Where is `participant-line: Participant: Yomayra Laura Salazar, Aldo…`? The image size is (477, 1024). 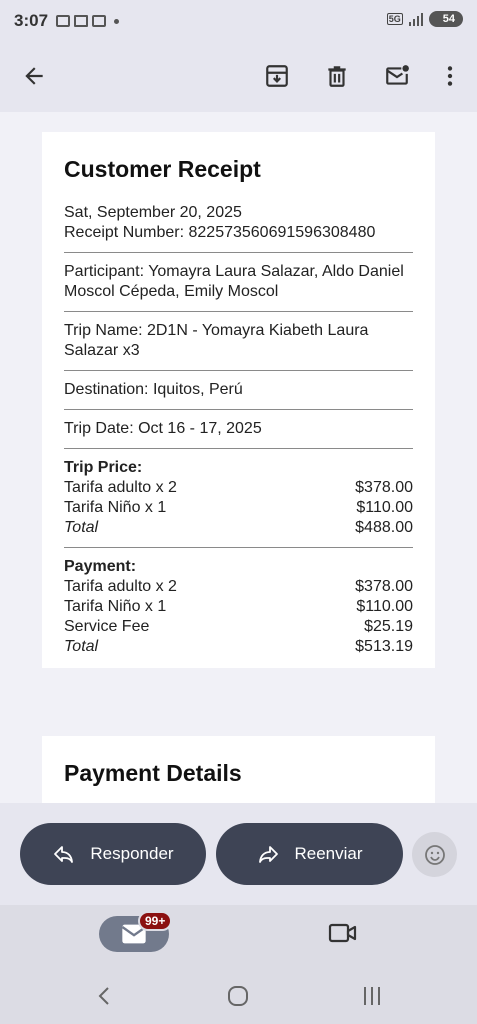 participant-line: Participant: Yomayra Laura Salazar, Aldo… is located at coordinates (234, 281).